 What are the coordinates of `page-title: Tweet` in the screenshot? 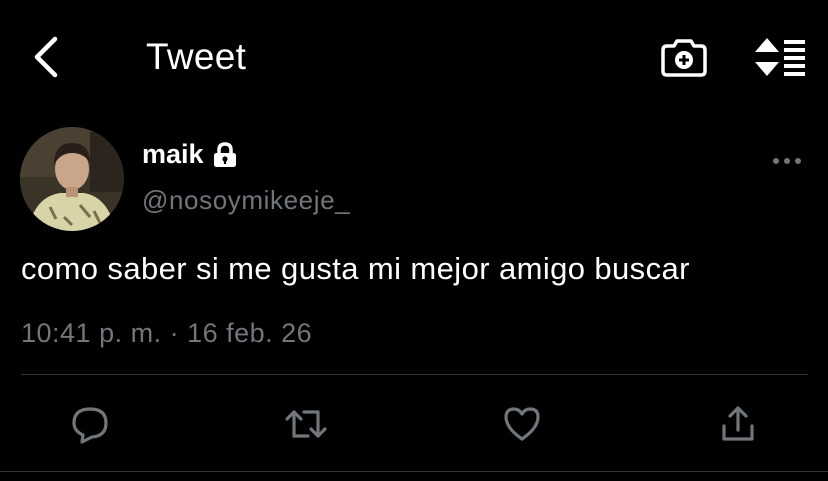 It's located at (196, 56).